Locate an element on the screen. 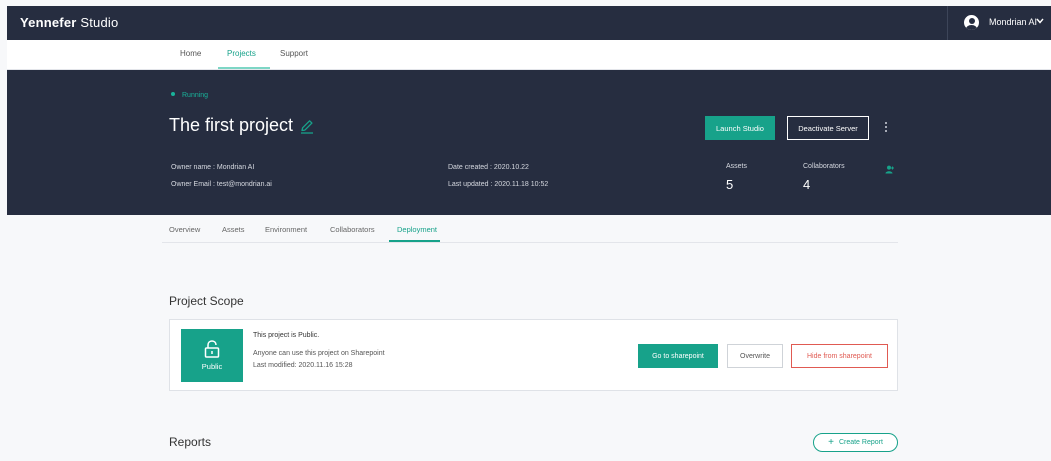 Image resolution: width=1051 pixels, height=461 pixels. tab-overview: Overview is located at coordinates (184, 229).